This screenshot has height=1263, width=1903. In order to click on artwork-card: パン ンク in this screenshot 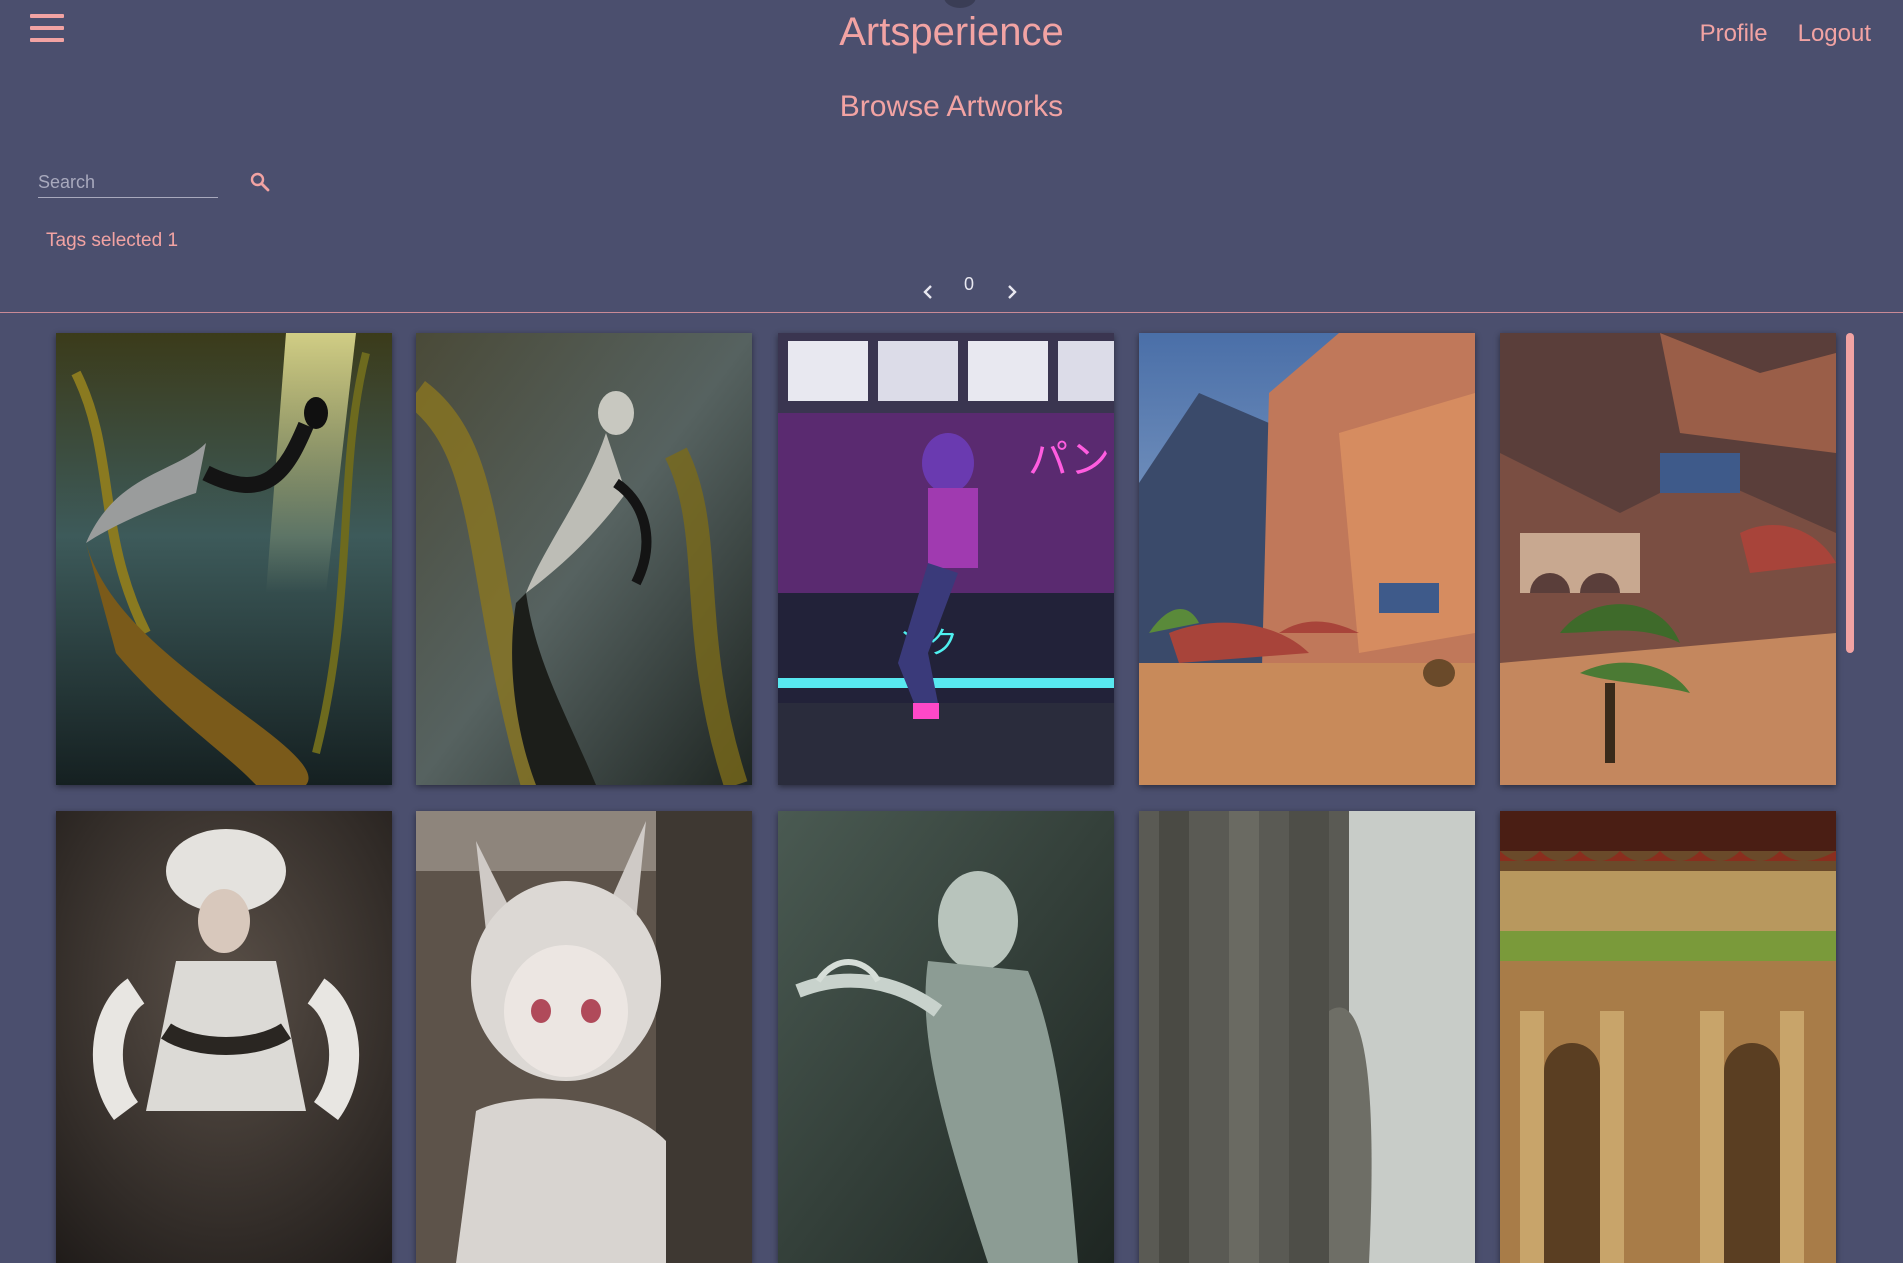, I will do `click(946, 559)`.